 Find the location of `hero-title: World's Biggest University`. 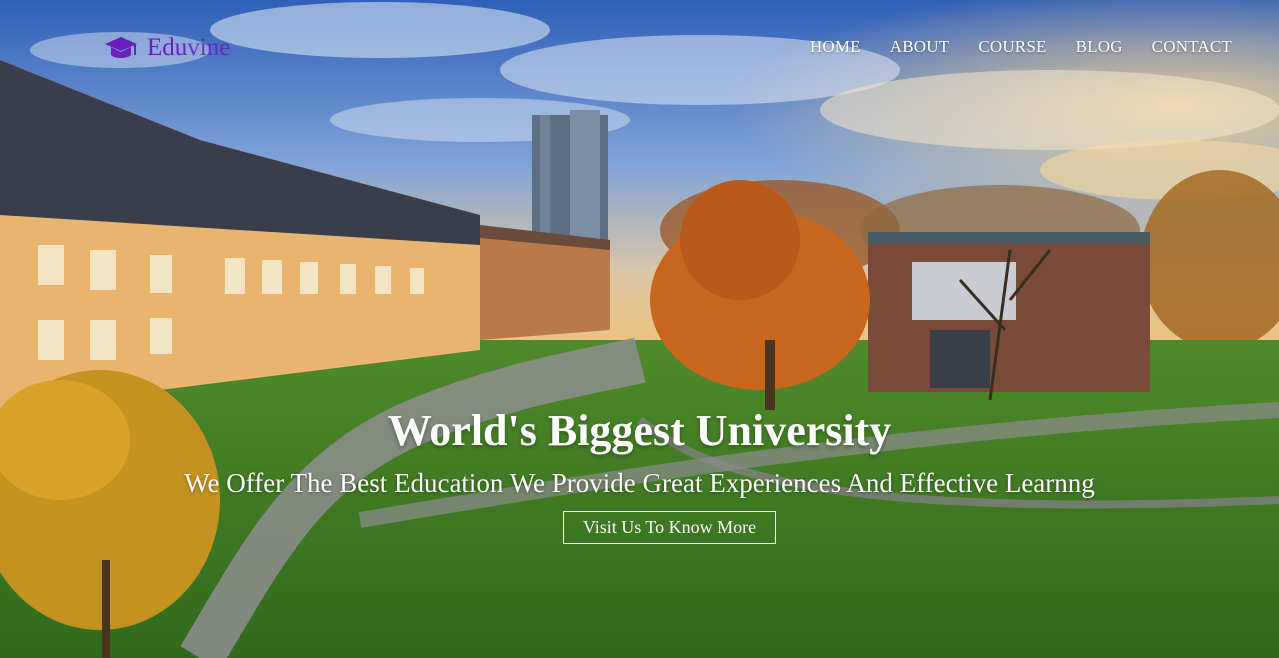

hero-title: World's Biggest University is located at coordinates (639, 430).